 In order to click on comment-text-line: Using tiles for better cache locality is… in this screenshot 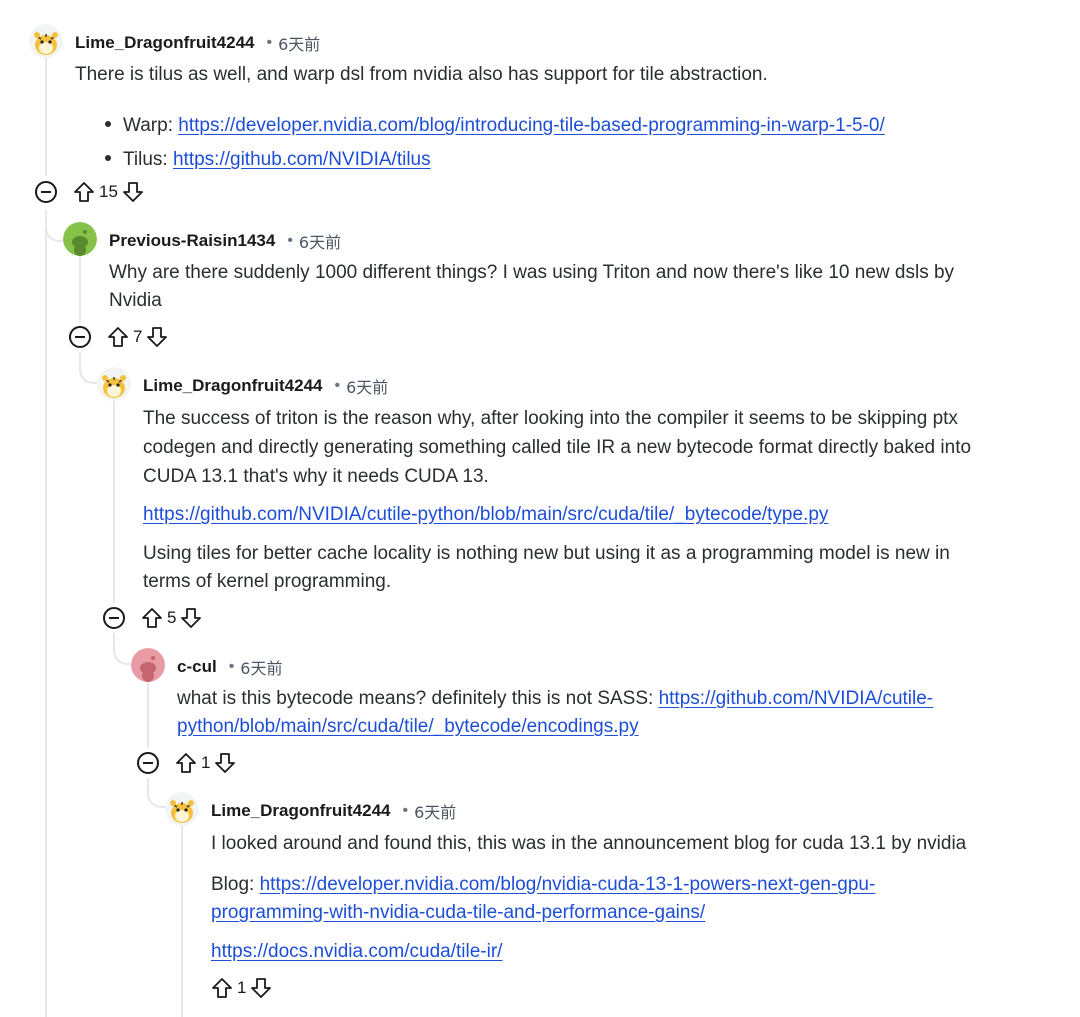, I will do `click(546, 553)`.